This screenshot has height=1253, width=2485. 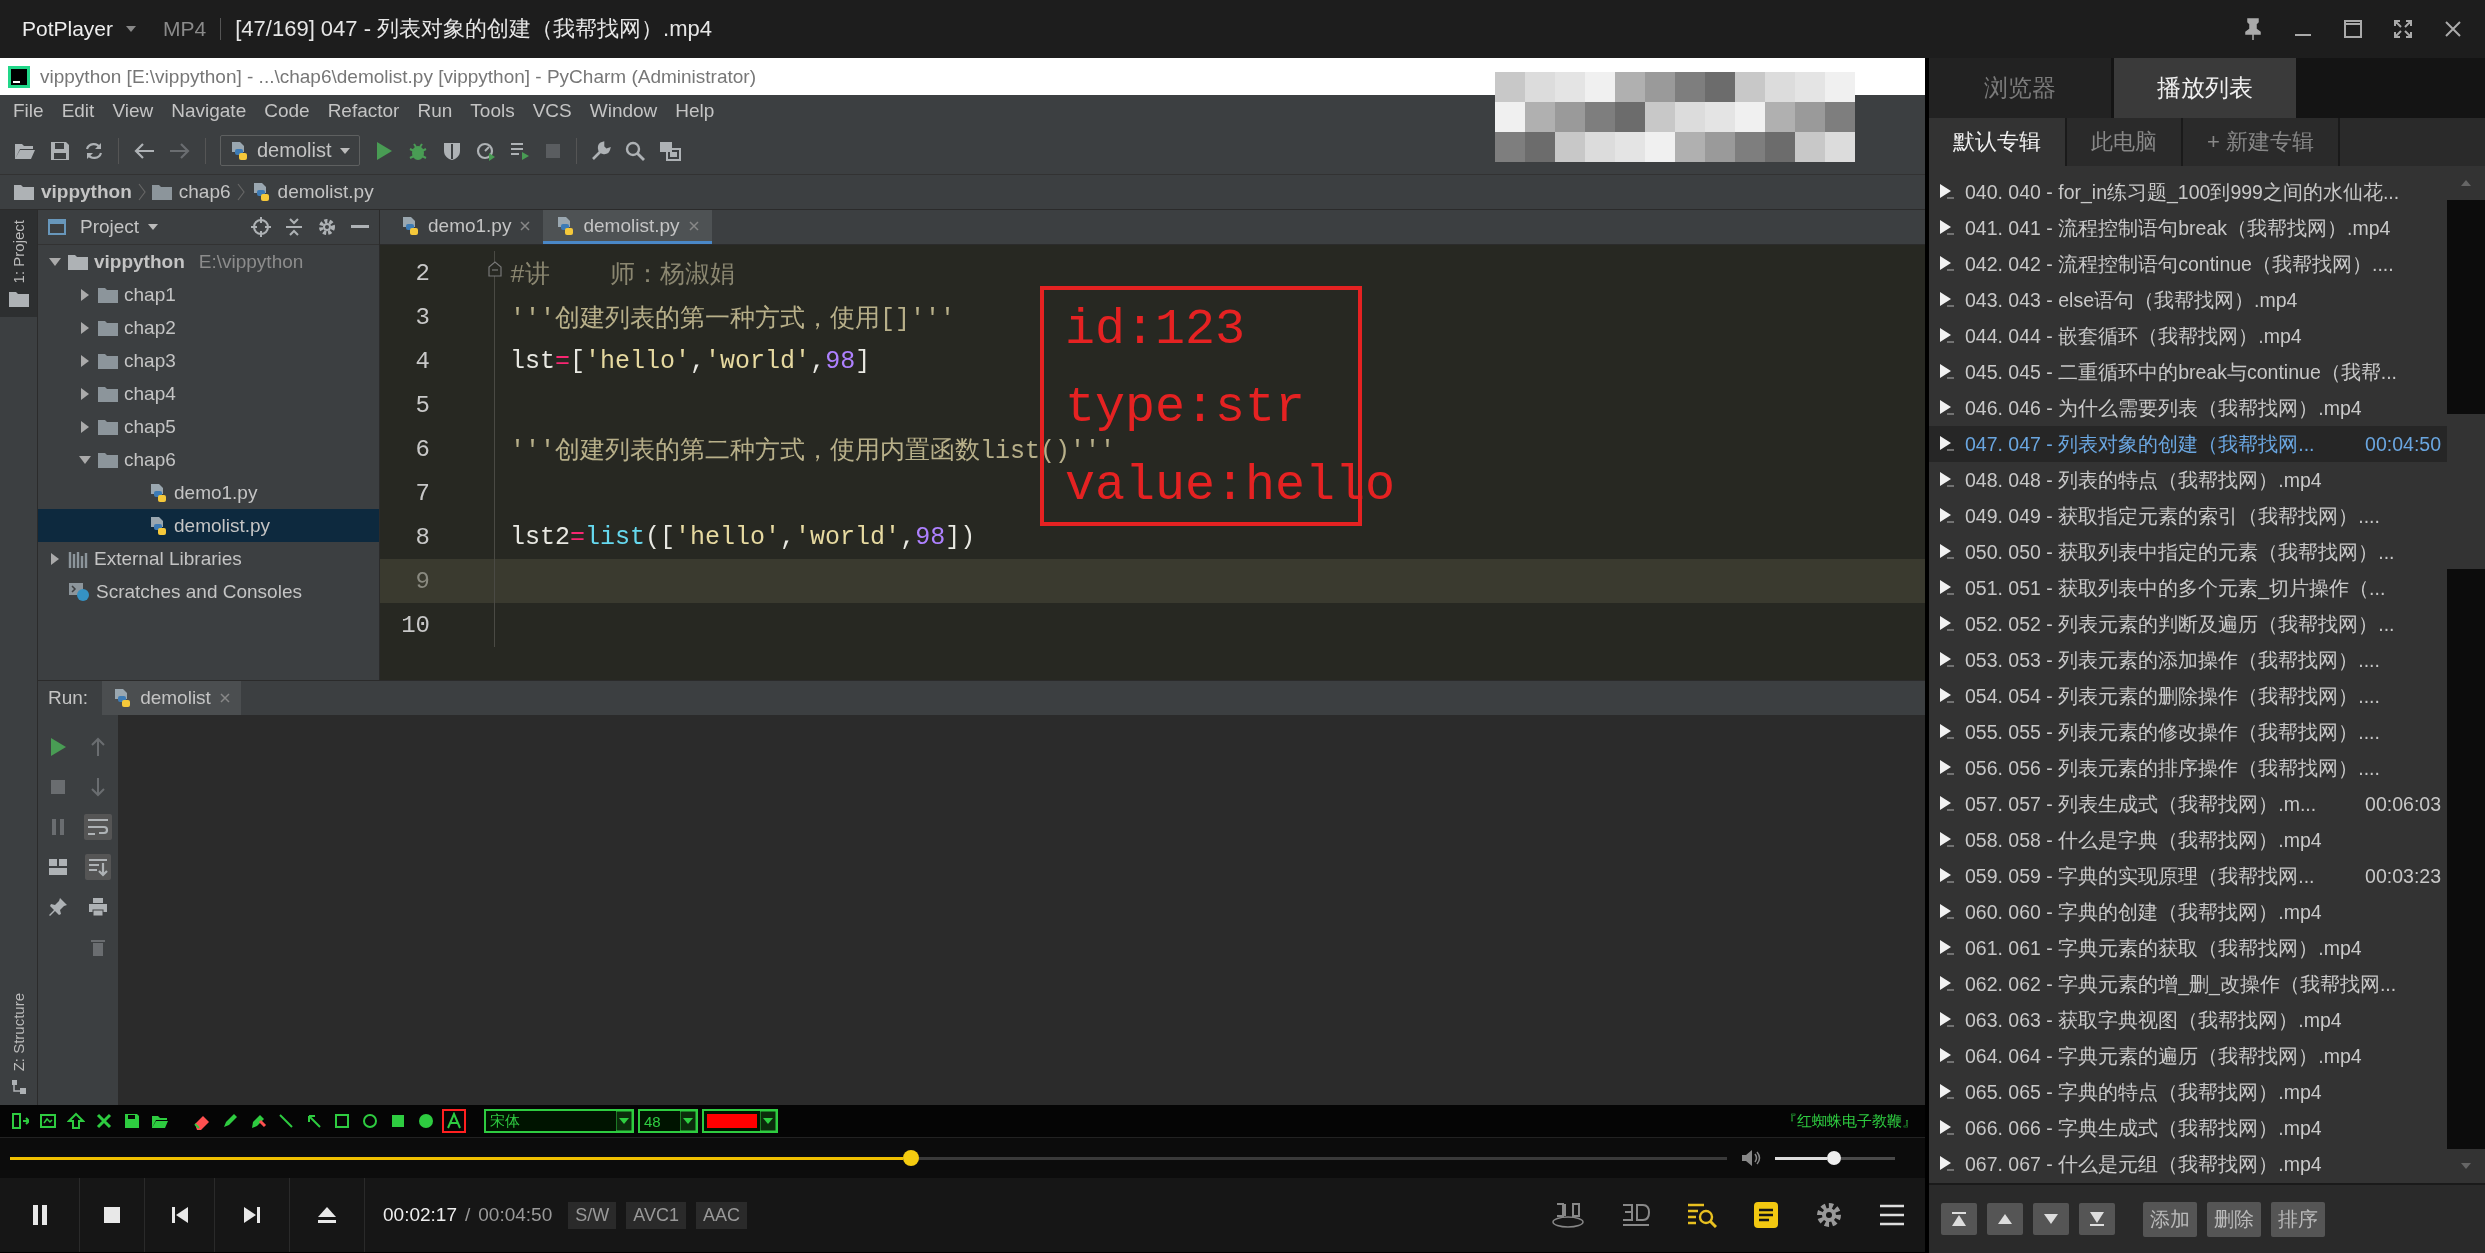 I want to click on playlist-item: 041. 041 - 流程控制语句break（我帮找网）.mp4, so click(x=2188, y=228).